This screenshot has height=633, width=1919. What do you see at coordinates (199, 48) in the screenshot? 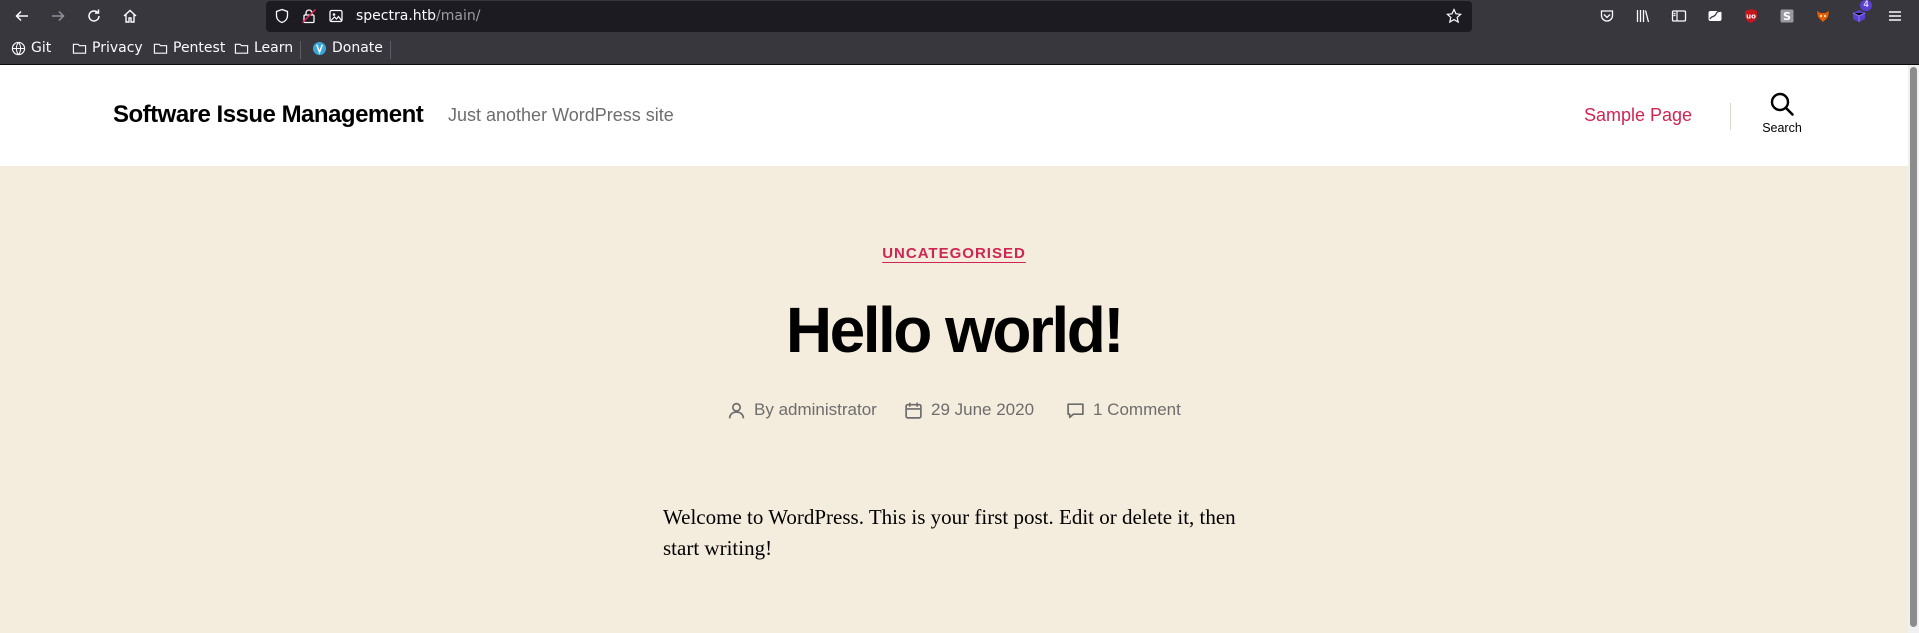
I see `bookmark-label: Pentest` at bounding box center [199, 48].